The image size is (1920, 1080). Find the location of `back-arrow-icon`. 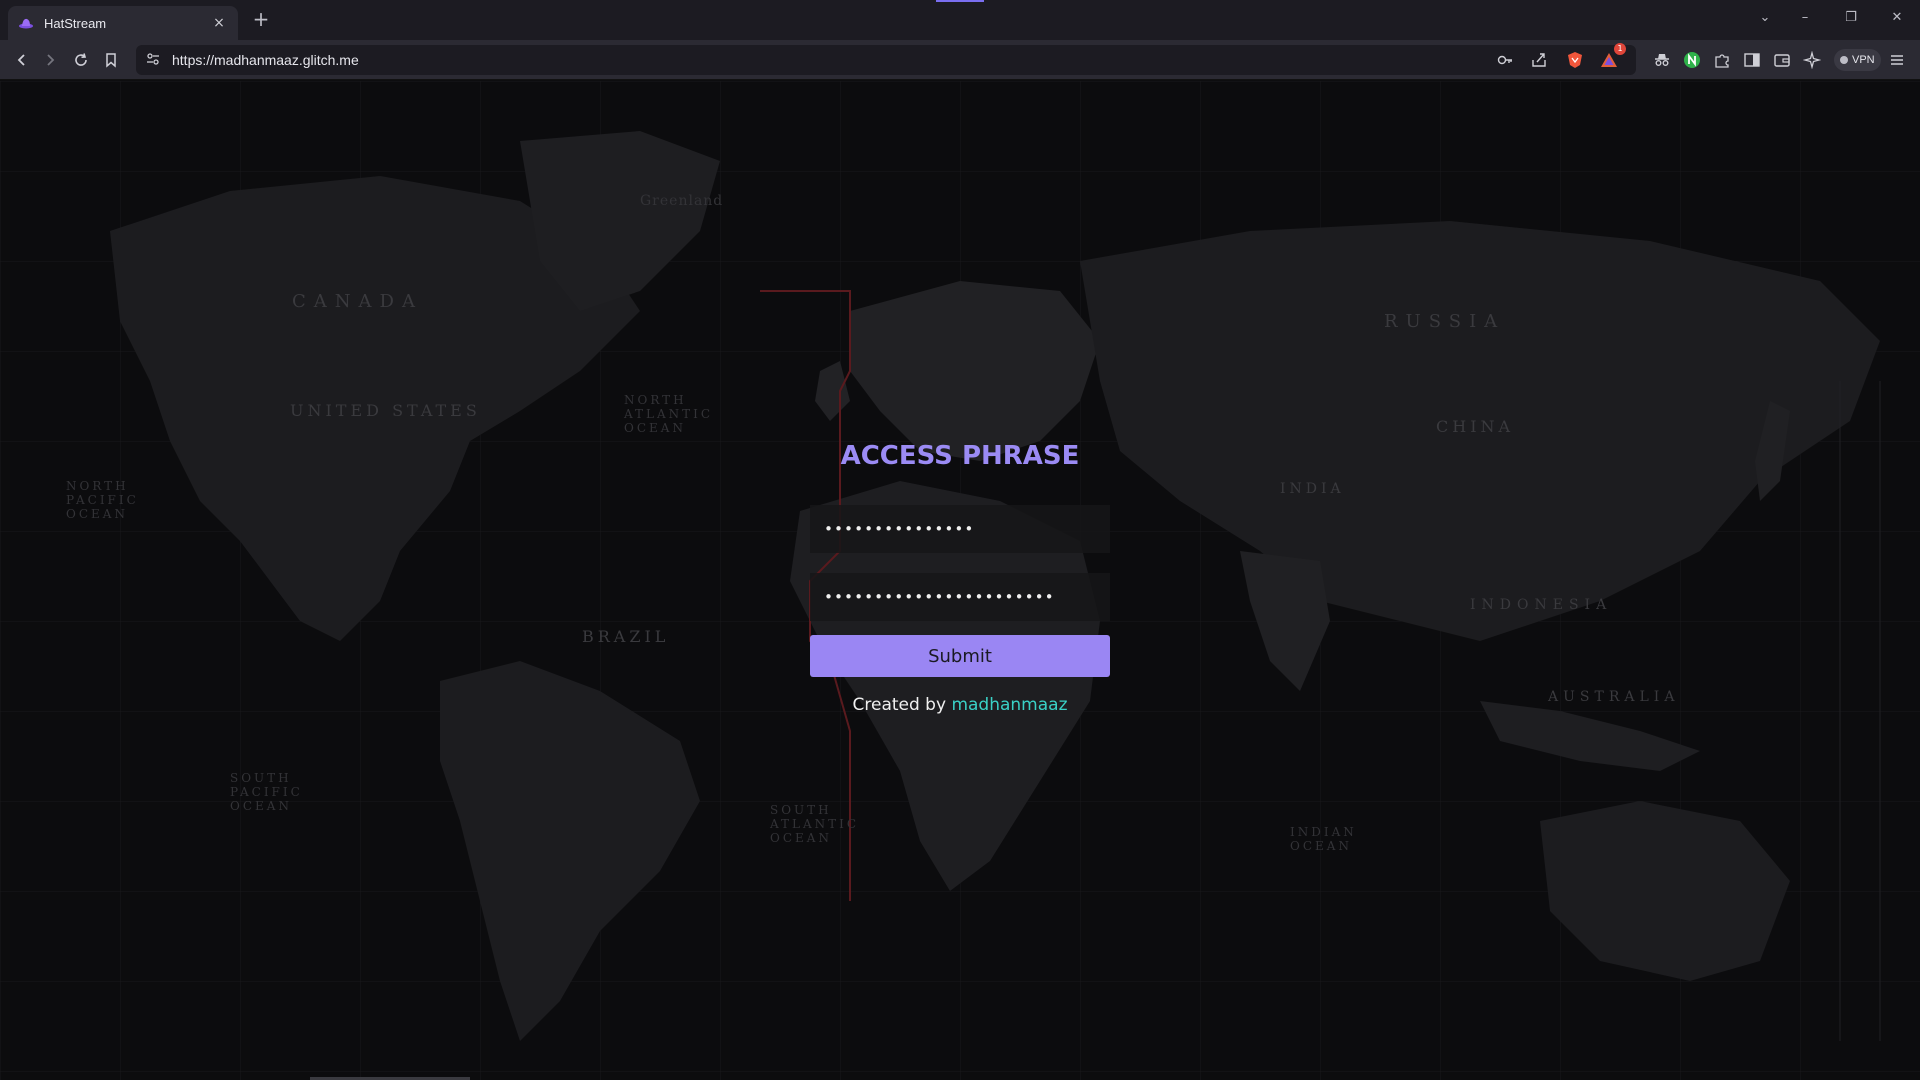

back-arrow-icon is located at coordinates (22, 60).